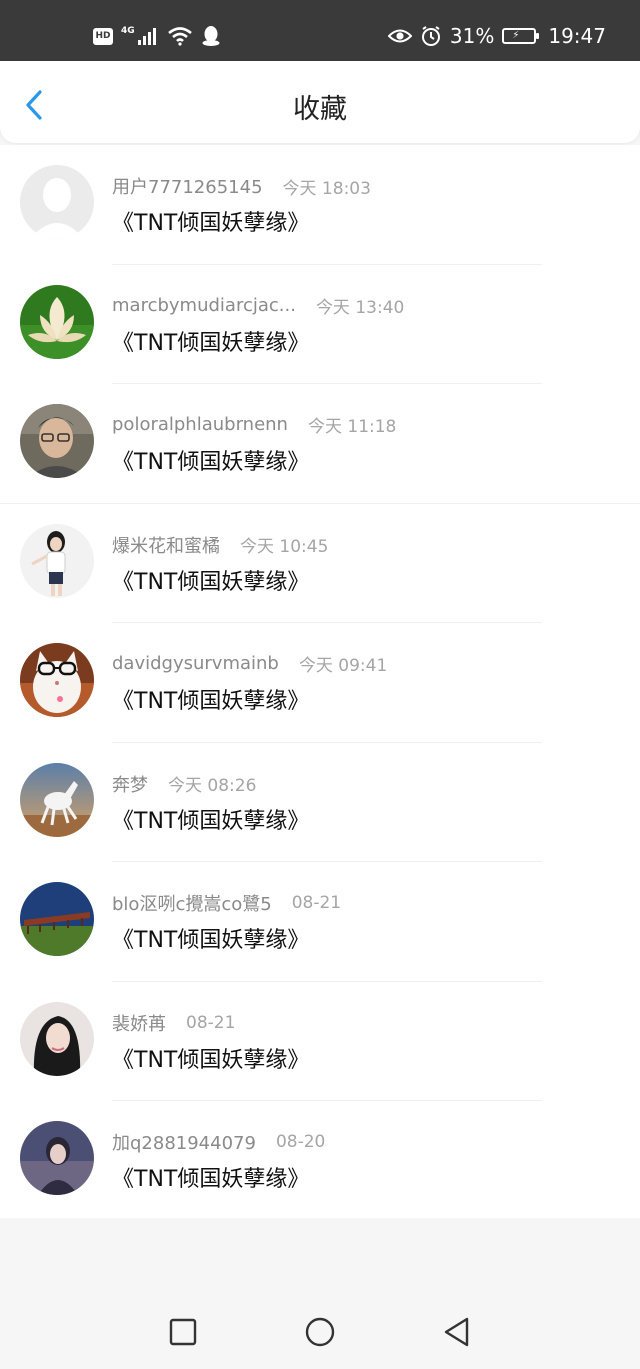  What do you see at coordinates (166, 545) in the screenshot?
I see `username: 爆米花和蜜橘` at bounding box center [166, 545].